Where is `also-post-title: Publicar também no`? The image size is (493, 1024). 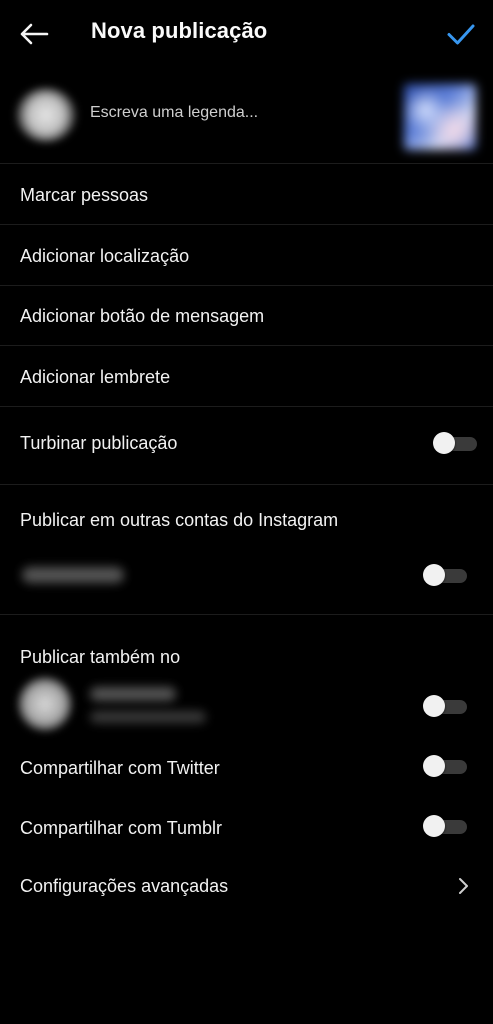
also-post-title: Publicar também no is located at coordinates (100, 657).